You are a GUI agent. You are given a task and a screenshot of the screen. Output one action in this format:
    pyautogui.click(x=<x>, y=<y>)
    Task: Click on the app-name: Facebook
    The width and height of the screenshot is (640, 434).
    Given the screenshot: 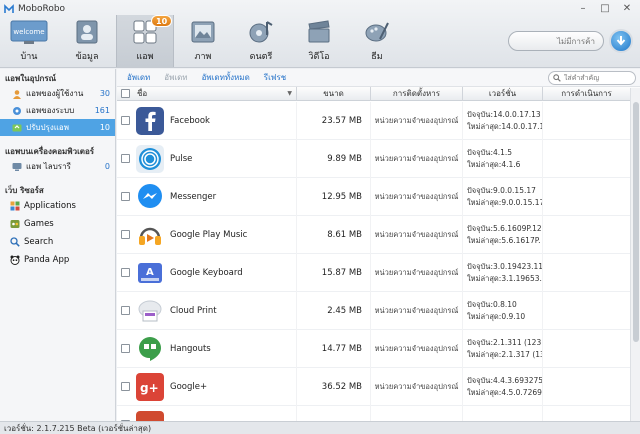 What is the action you would take?
    pyautogui.click(x=190, y=120)
    